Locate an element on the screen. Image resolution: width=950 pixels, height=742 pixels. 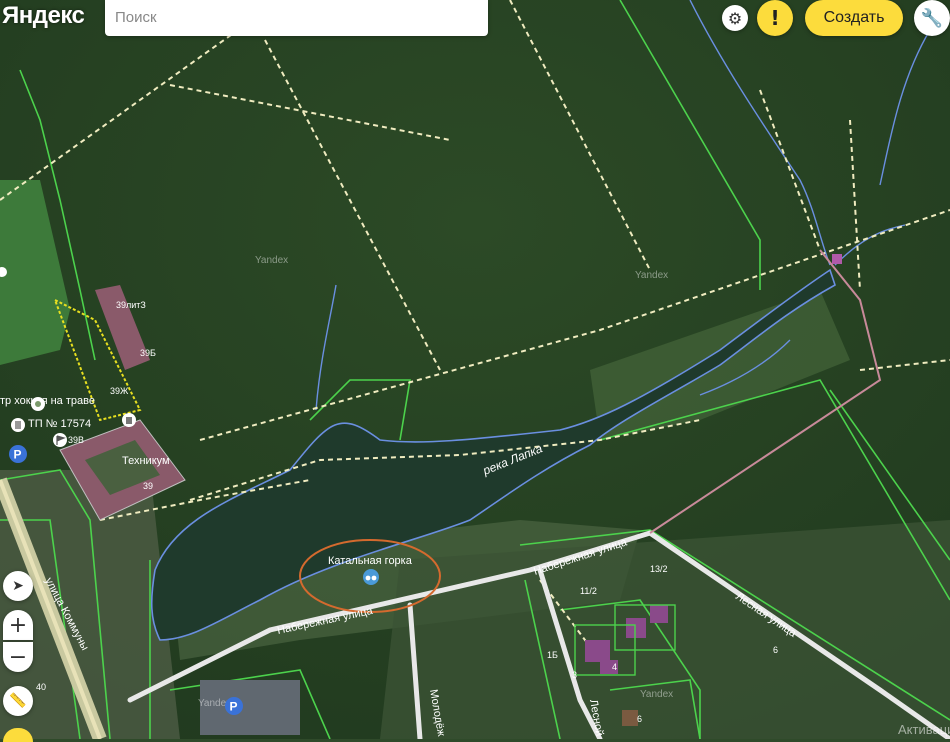
trash-icon is located at coordinates (129, 420).